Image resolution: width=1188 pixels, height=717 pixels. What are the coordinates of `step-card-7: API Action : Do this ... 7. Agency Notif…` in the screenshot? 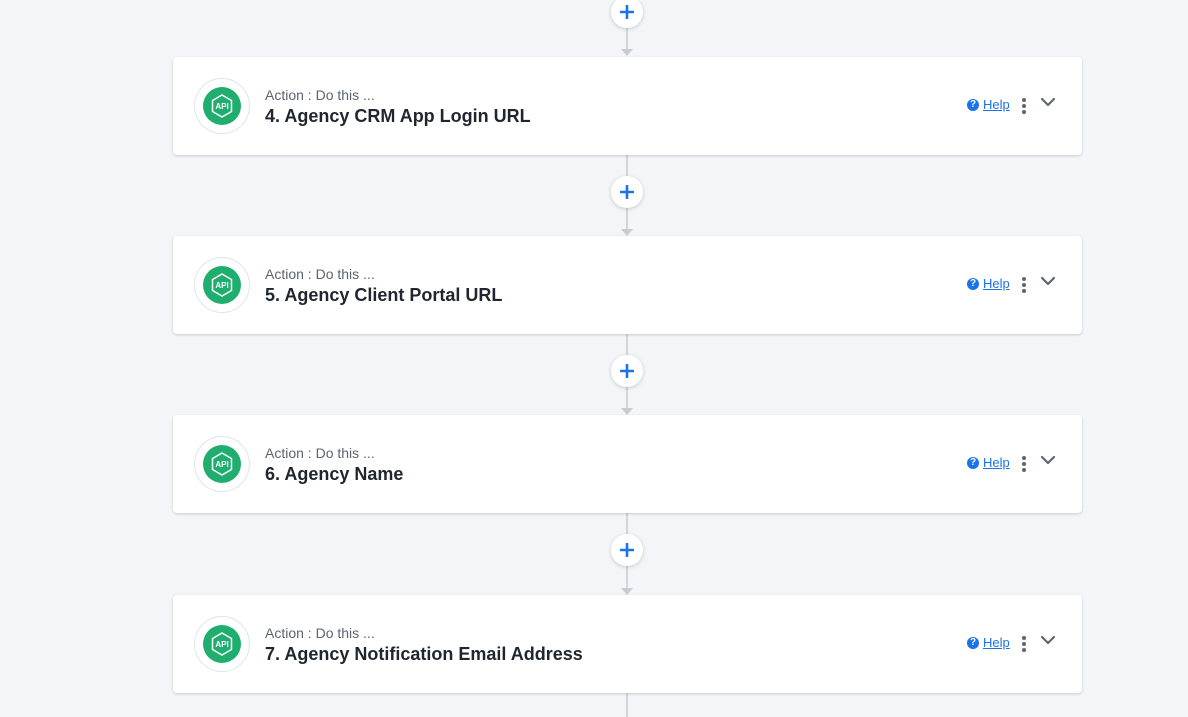 It's located at (627, 644).